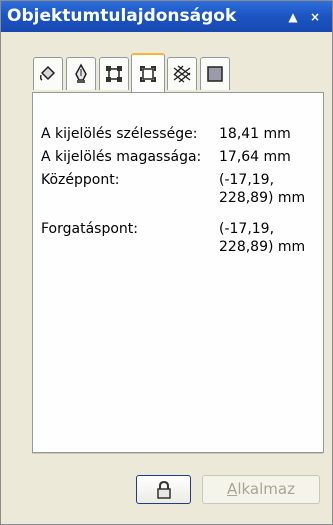 Image resolution: width=333 pixels, height=525 pixels. I want to click on center-value-line2: 228,89) mm, so click(262, 198).